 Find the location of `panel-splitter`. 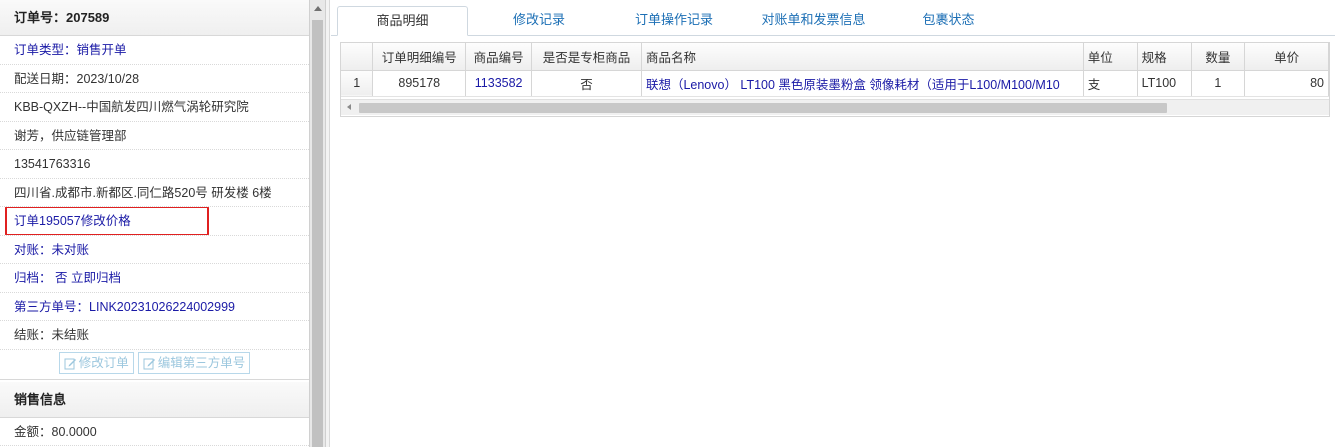

panel-splitter is located at coordinates (328, 223).